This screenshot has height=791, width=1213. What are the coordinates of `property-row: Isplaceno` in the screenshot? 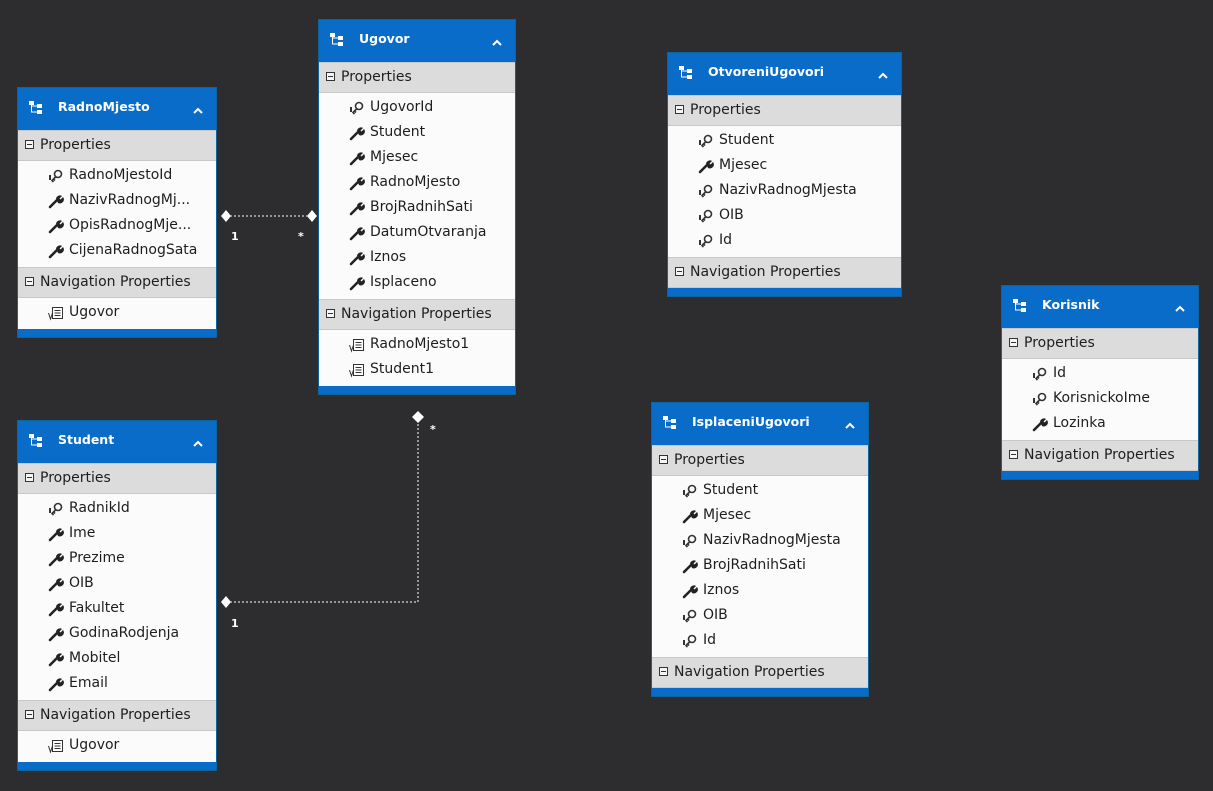 It's located at (417, 283).